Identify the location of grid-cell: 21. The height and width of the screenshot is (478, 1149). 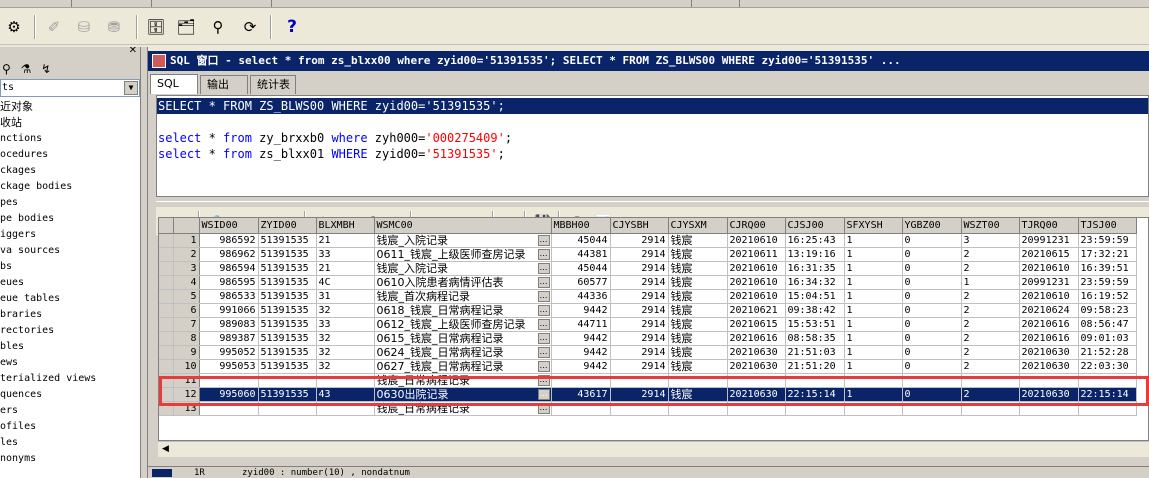
(345, 240).